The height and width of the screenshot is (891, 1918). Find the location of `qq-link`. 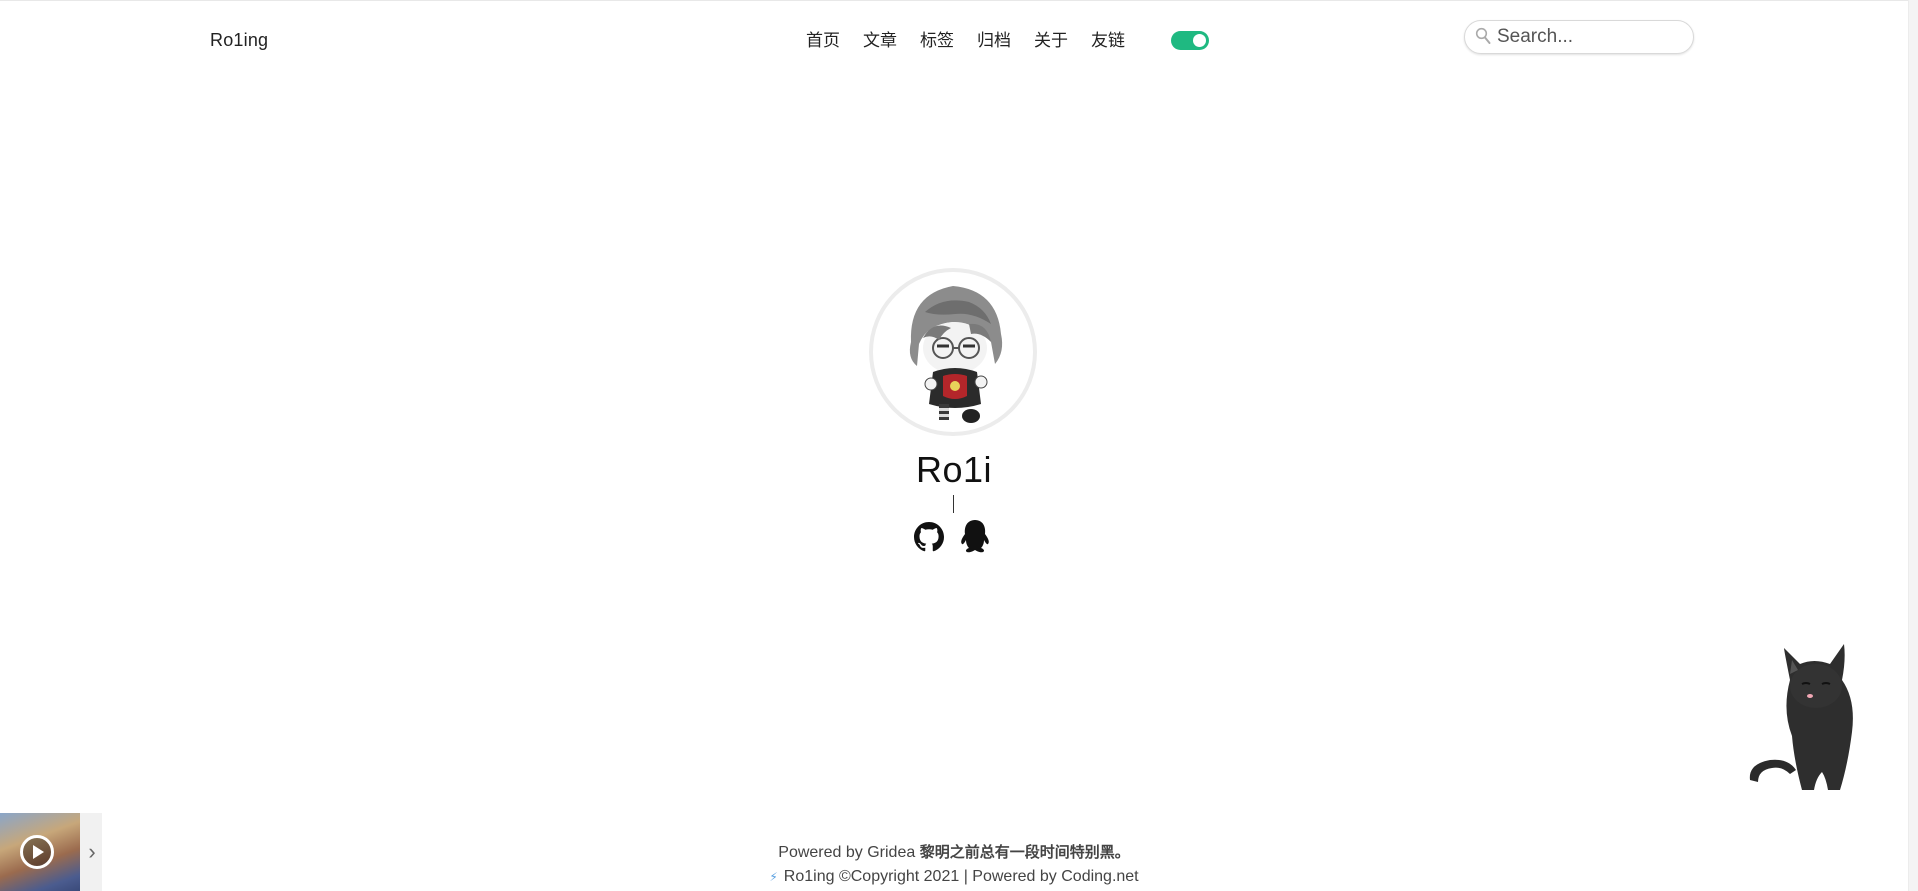

qq-link is located at coordinates (975, 536).